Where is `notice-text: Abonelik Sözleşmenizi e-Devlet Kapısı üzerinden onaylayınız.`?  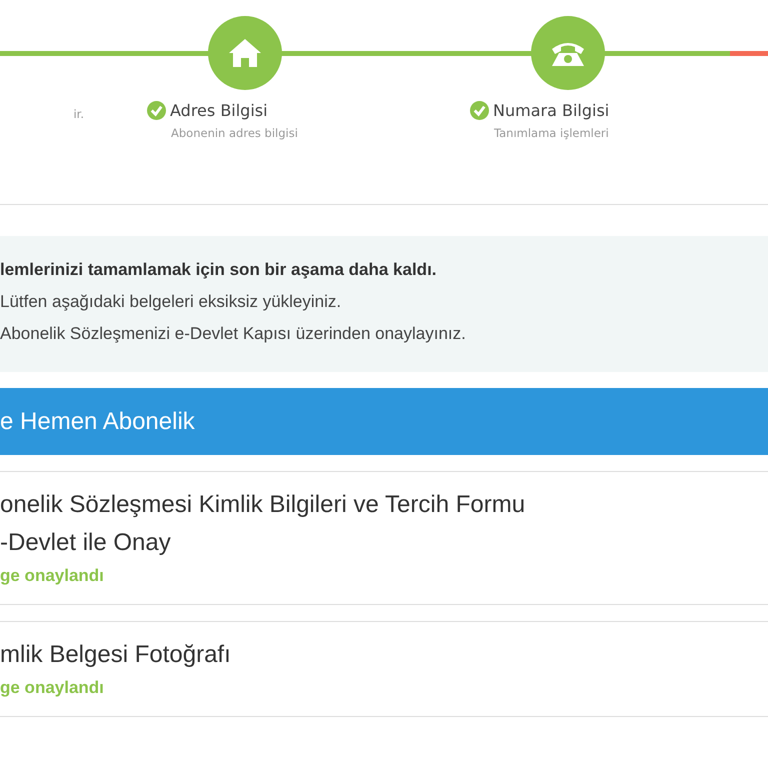 notice-text: Abonelik Sözleşmenizi e-Devlet Kapısı üzerinden onaylayınız. is located at coordinates (233, 334).